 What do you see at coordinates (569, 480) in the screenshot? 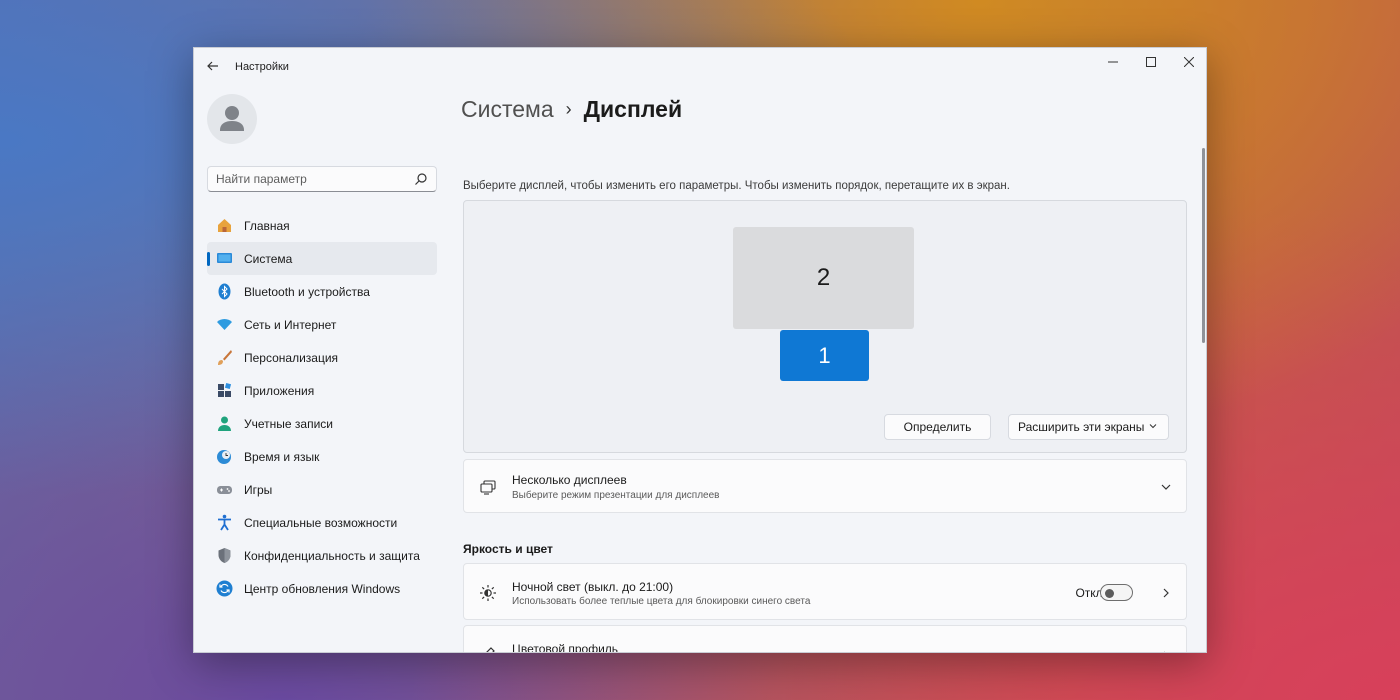
I see `multiple-displays-title: Несколько дисплеев` at bounding box center [569, 480].